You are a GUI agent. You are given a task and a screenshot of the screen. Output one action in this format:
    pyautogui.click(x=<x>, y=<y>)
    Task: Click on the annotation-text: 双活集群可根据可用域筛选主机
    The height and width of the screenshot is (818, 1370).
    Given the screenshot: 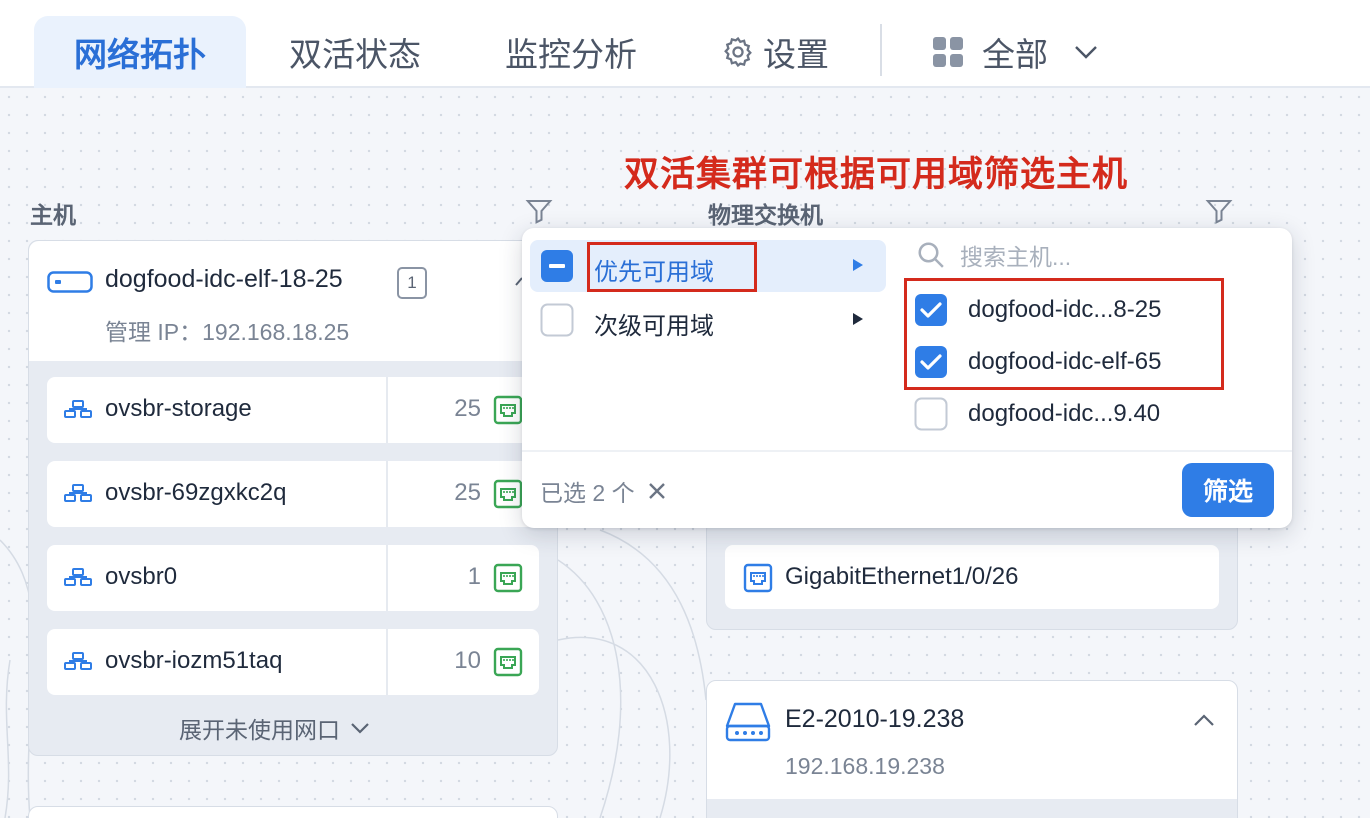 What is the action you would take?
    pyautogui.click(x=876, y=174)
    